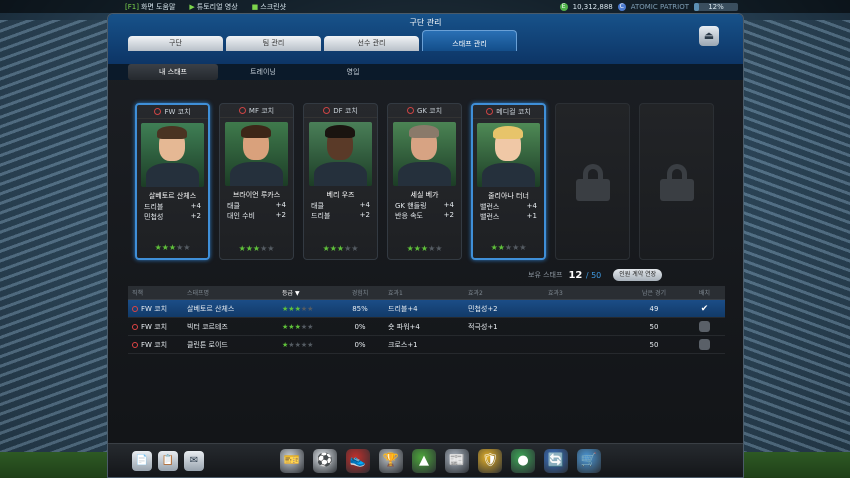 The image size is (850, 478). What do you see at coordinates (403, 308) in the screenshot?
I see `cell-effect1: 드리블+4` at bounding box center [403, 308].